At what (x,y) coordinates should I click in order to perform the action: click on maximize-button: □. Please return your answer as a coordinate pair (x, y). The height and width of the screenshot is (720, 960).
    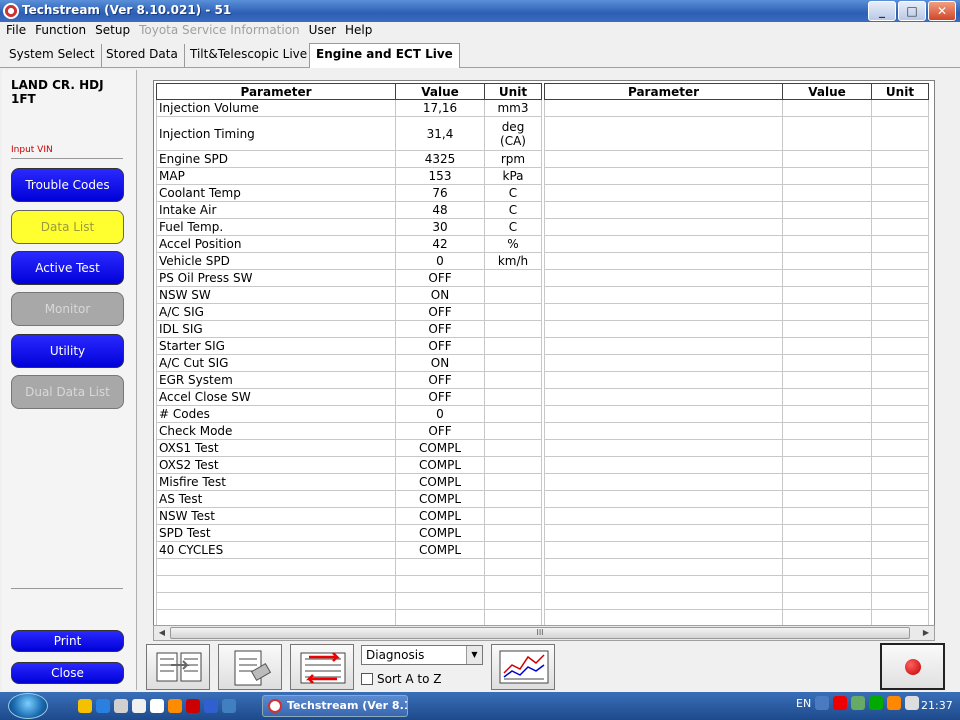
    Looking at the image, I should click on (912, 11).